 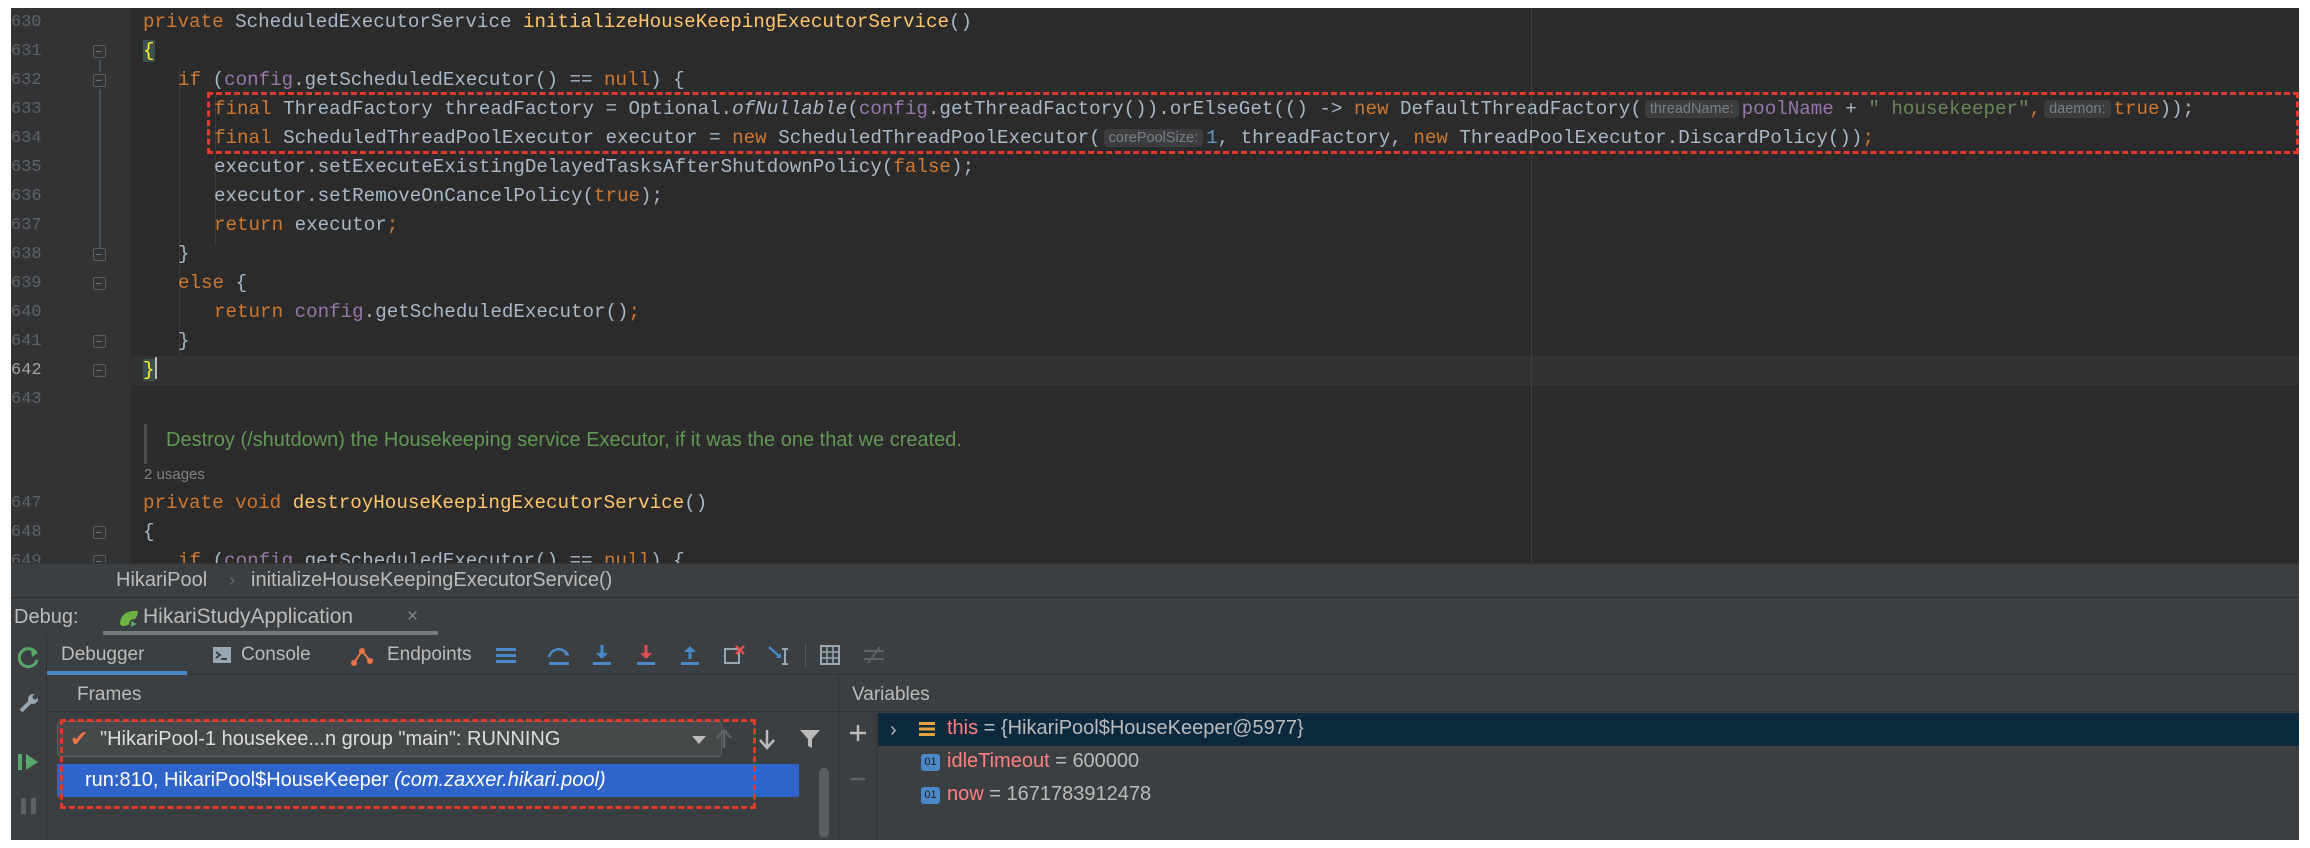 What do you see at coordinates (29, 764) in the screenshot?
I see `resume-icon` at bounding box center [29, 764].